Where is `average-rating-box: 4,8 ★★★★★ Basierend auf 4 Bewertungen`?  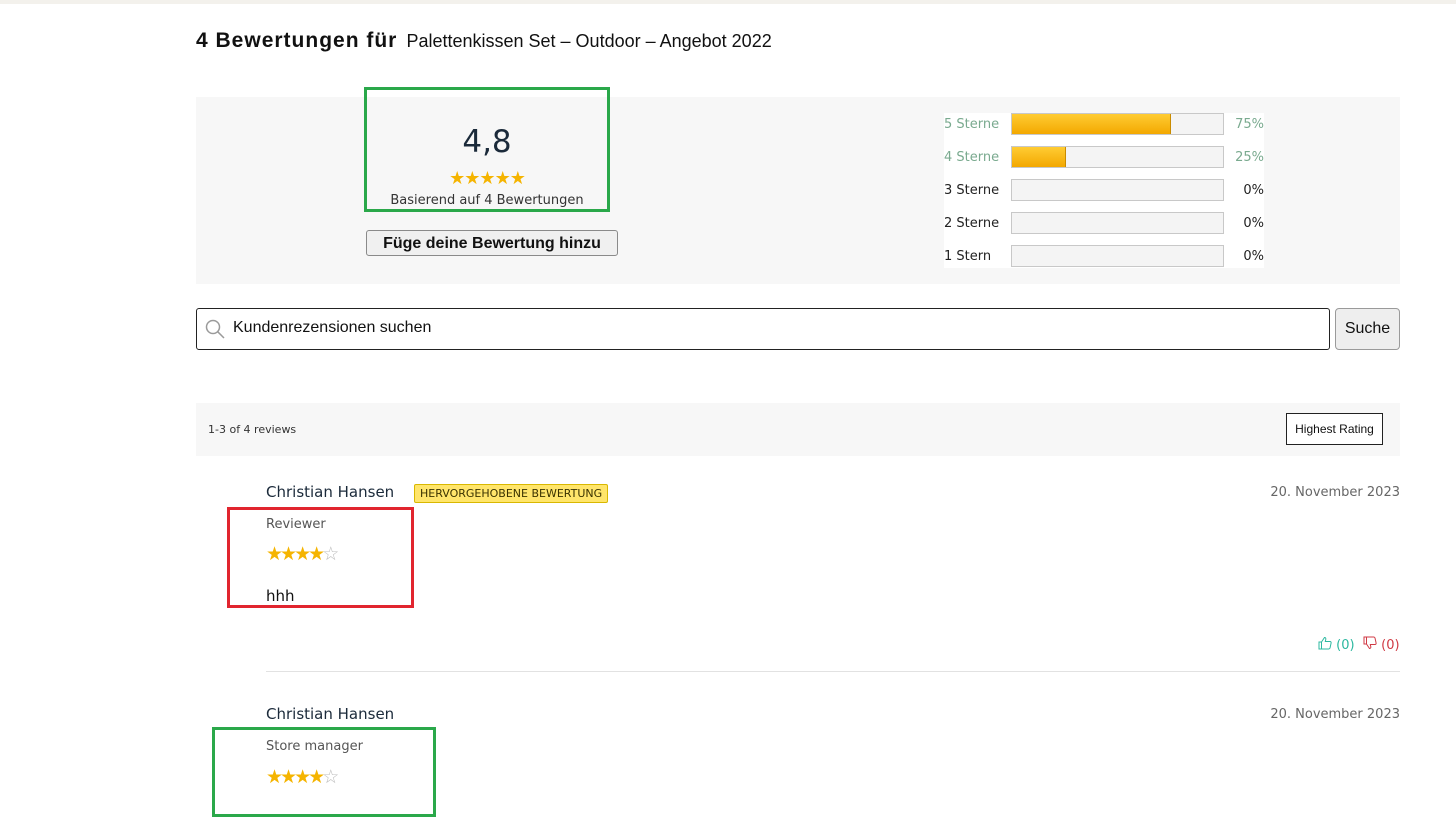
average-rating-box: 4,8 ★★★★★ Basierend auf 4 Bewertungen is located at coordinates (487, 149).